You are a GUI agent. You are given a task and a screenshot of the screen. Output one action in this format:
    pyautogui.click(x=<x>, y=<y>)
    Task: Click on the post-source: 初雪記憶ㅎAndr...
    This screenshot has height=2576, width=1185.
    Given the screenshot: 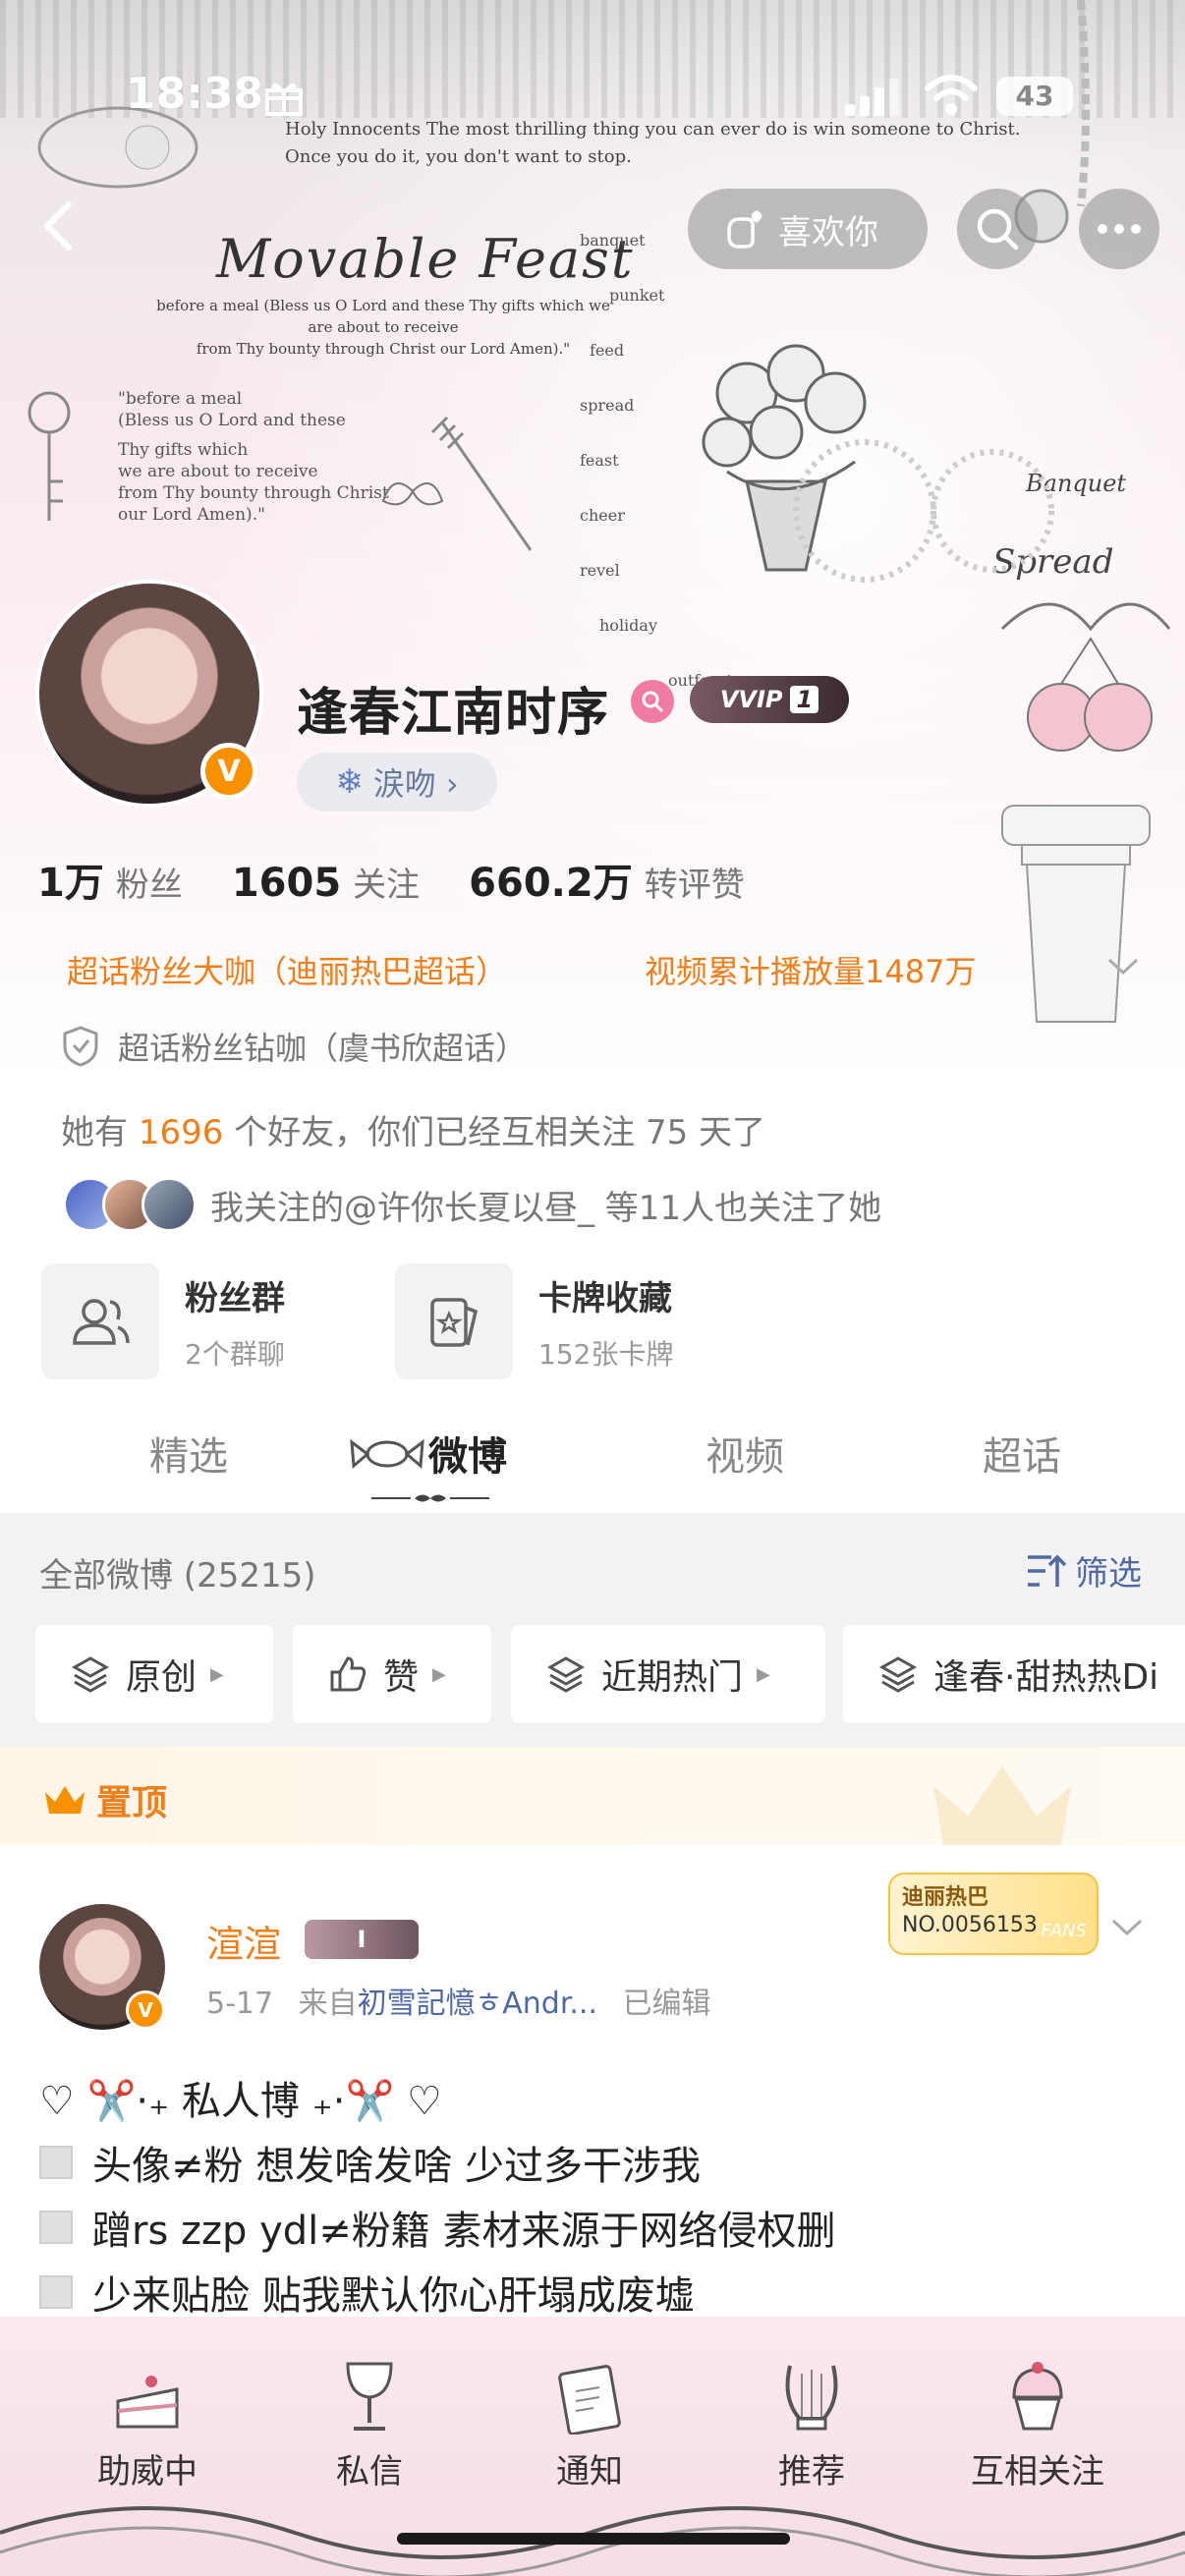 What is the action you would take?
    pyautogui.click(x=478, y=2004)
    